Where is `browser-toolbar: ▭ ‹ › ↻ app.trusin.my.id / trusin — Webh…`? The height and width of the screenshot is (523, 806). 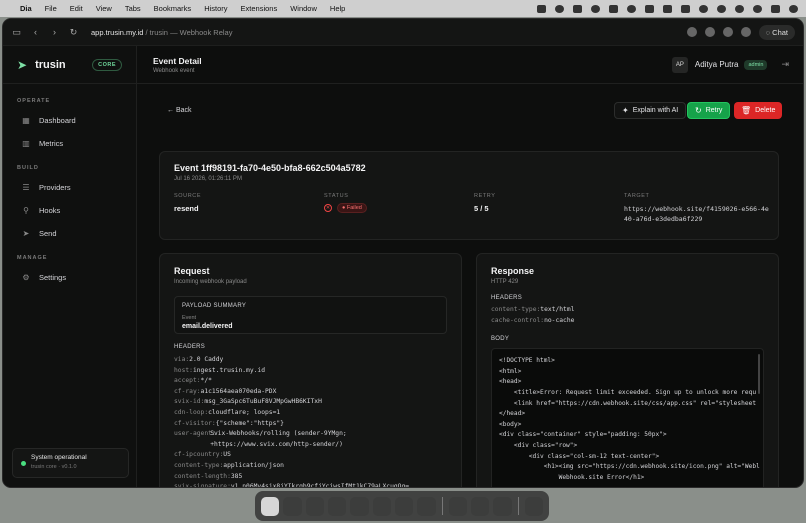
browser-toolbar: ▭ ‹ › ↻ app.trusin.my.id / trusin — Webh… is located at coordinates (403, 32).